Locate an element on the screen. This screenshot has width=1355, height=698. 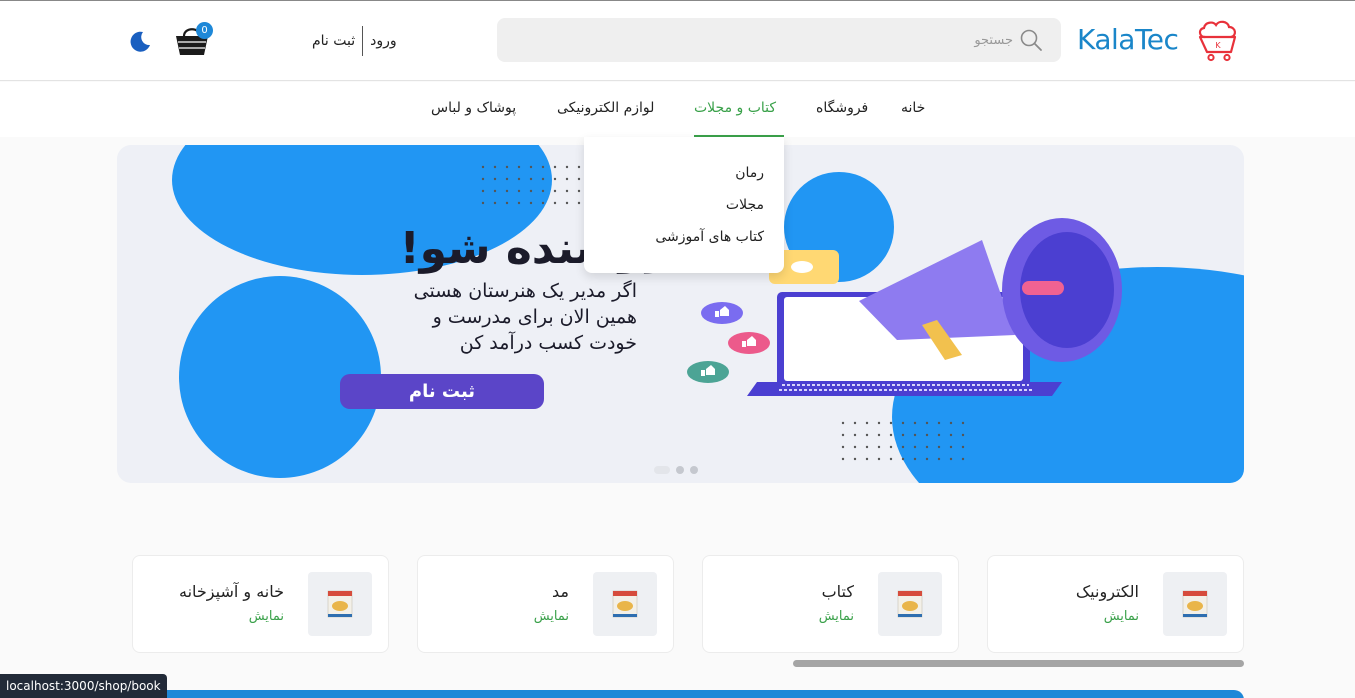
register-link: ثبت نام is located at coordinates (333, 41).